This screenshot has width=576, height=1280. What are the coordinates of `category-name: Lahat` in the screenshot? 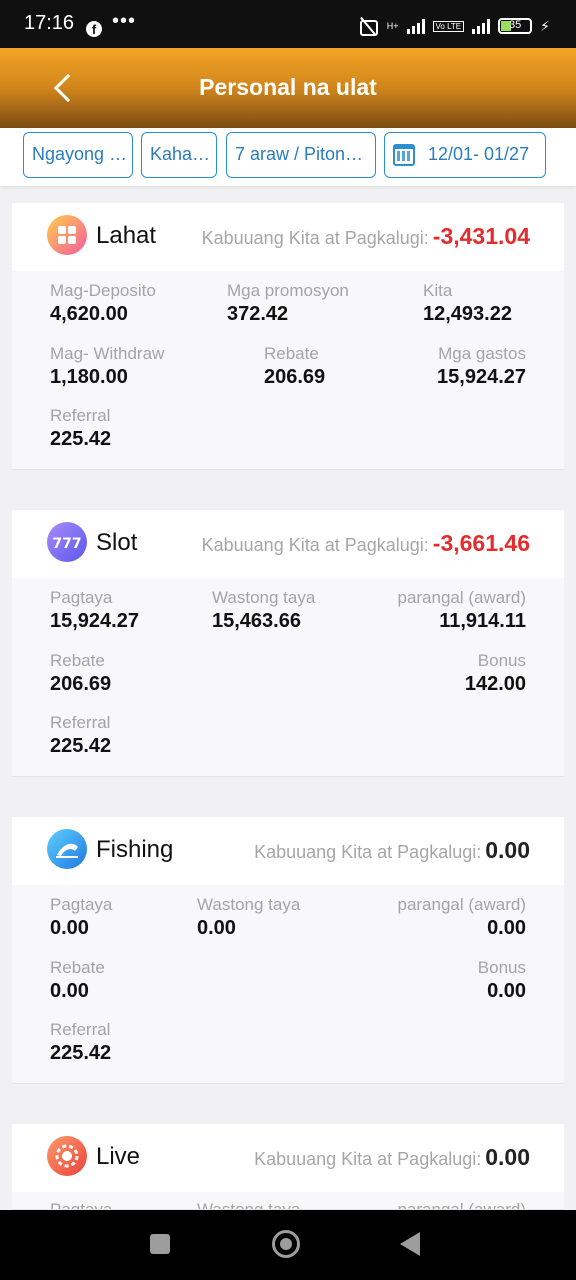 It's located at (126, 235).